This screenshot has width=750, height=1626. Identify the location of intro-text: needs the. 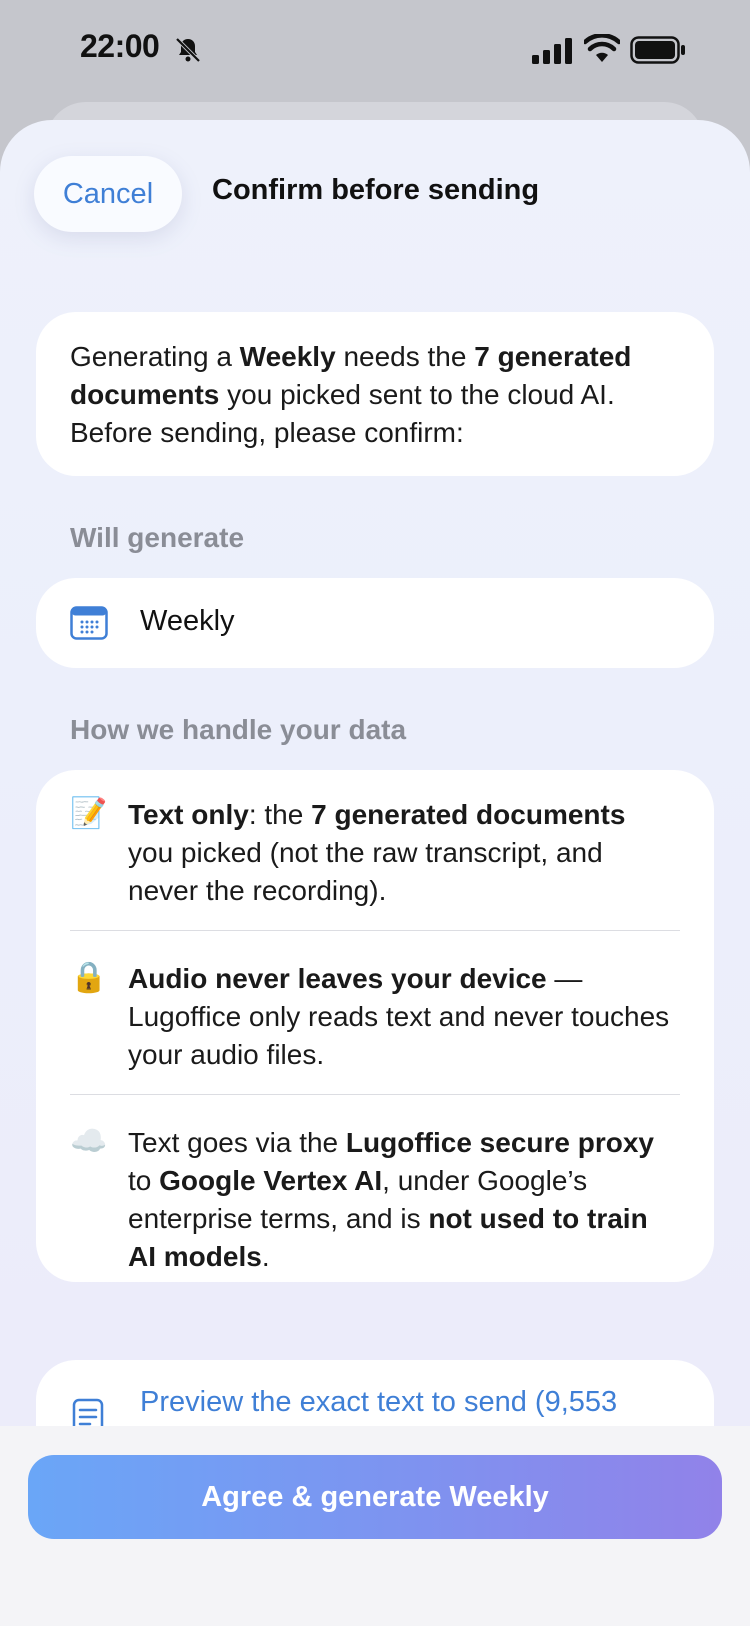
(405, 356).